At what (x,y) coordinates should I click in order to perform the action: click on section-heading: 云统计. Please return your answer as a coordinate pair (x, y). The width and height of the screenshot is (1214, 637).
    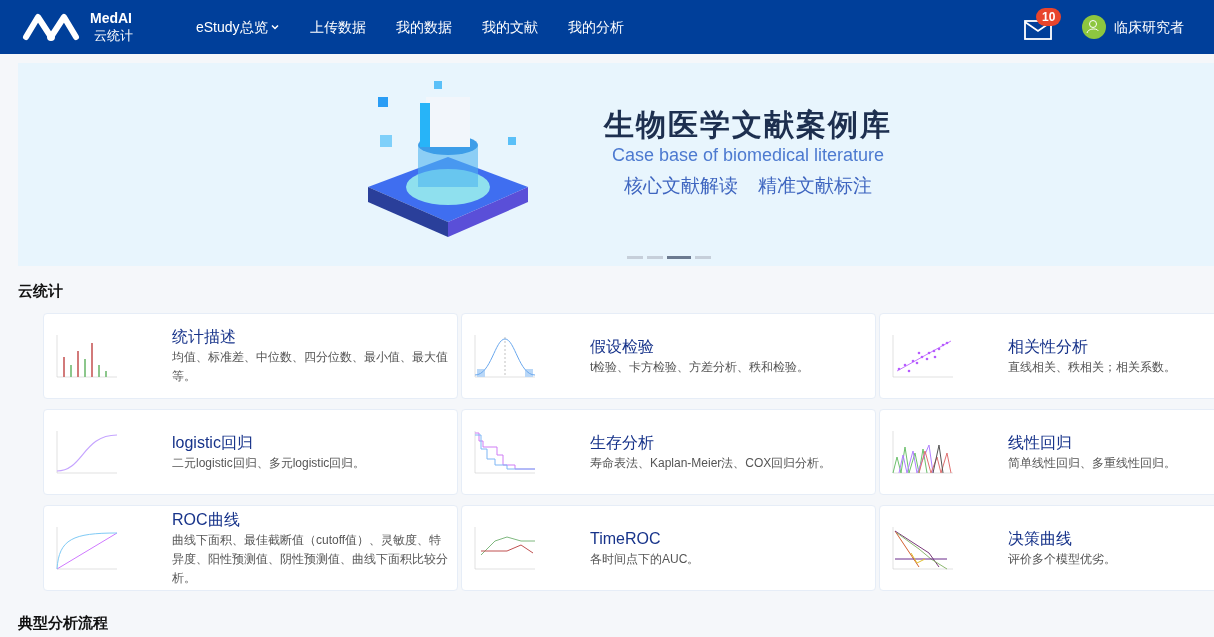
    Looking at the image, I should click on (41, 291).